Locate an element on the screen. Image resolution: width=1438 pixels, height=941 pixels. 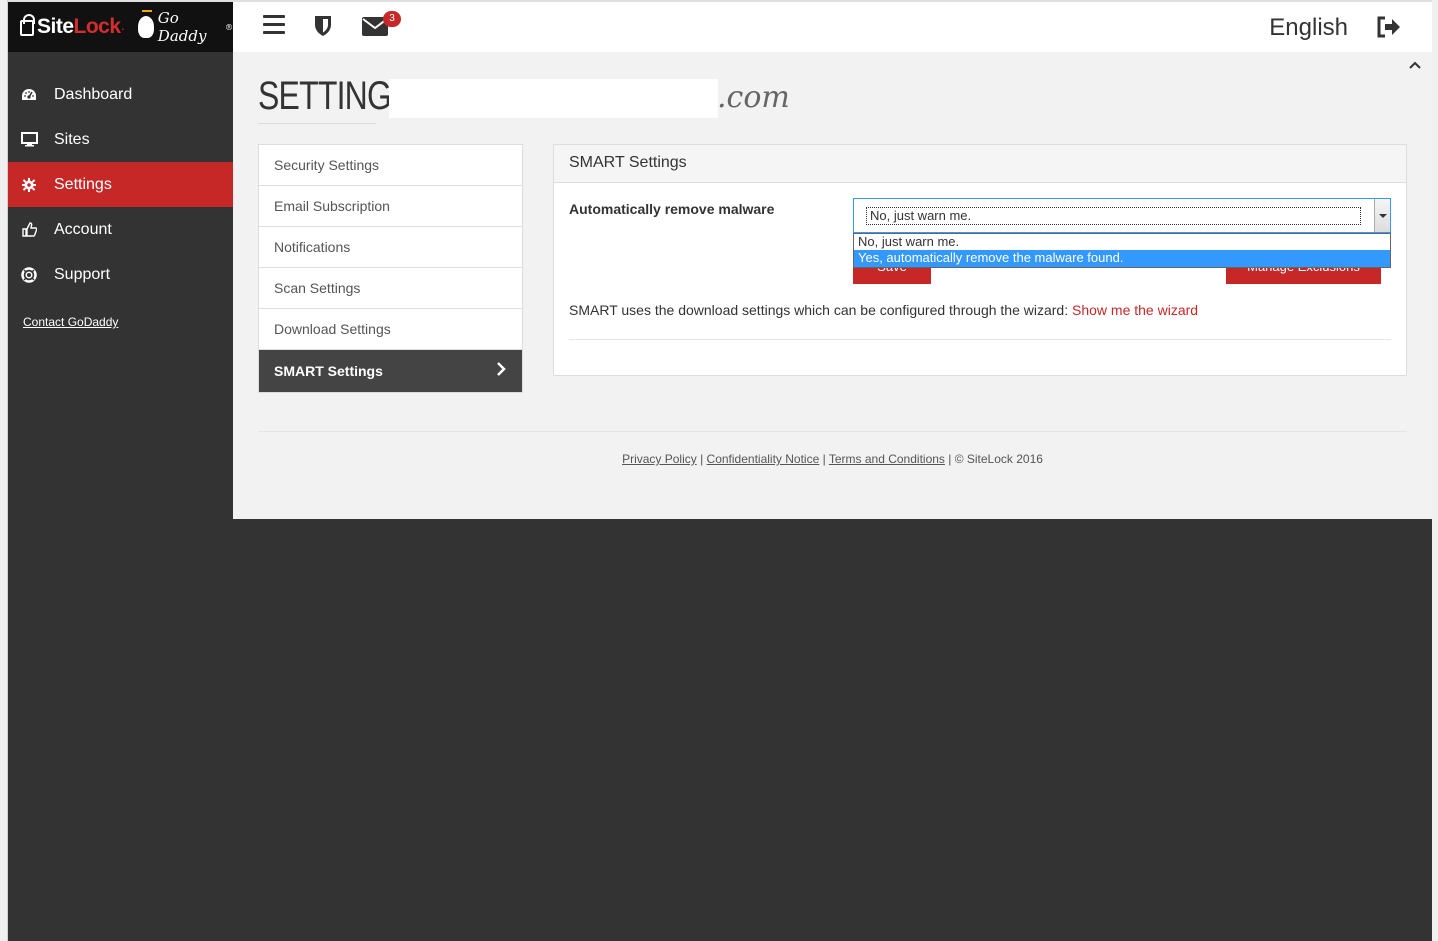
logo-bar: Site Lock. Go Daddy ® is located at coordinates (120, 27).